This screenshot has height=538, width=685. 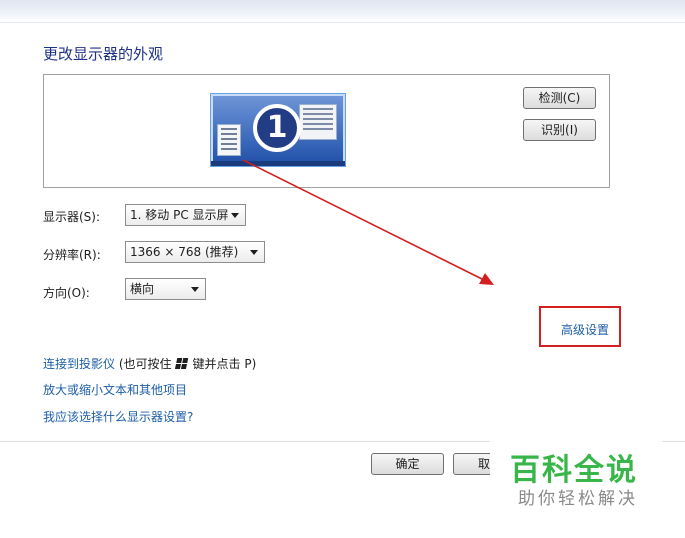 I want to click on display-select: 1. 移动 PC 显示屏, so click(x=185, y=215).